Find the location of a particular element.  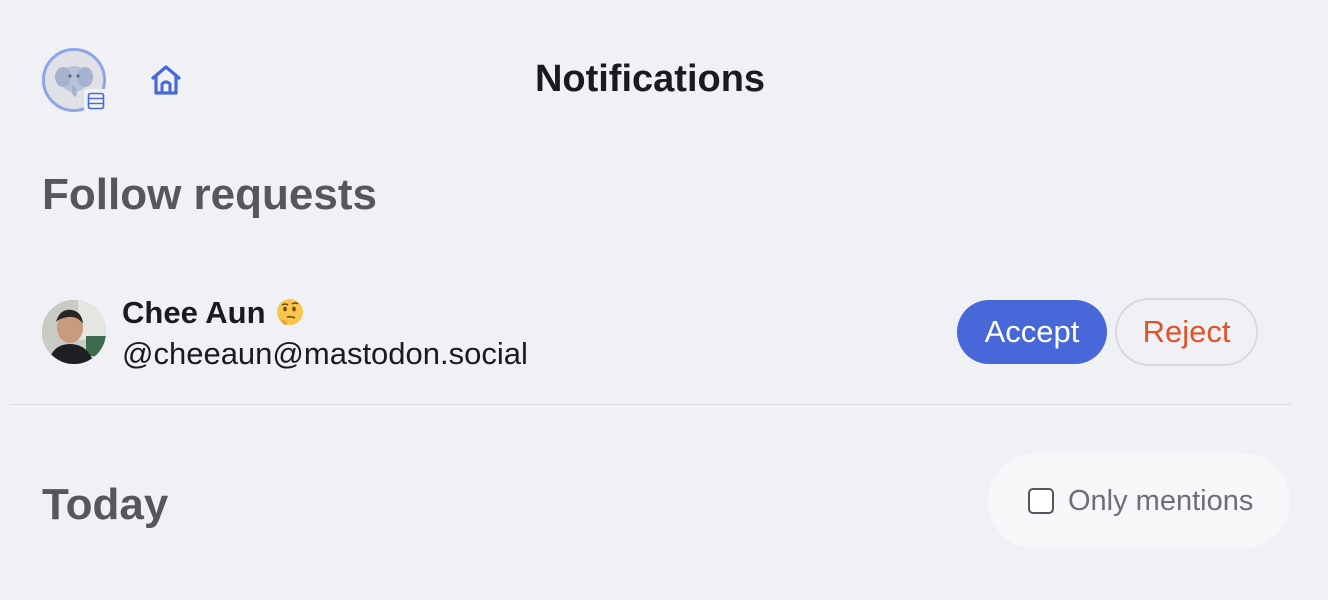

today-heading: Today is located at coordinates (105, 504).